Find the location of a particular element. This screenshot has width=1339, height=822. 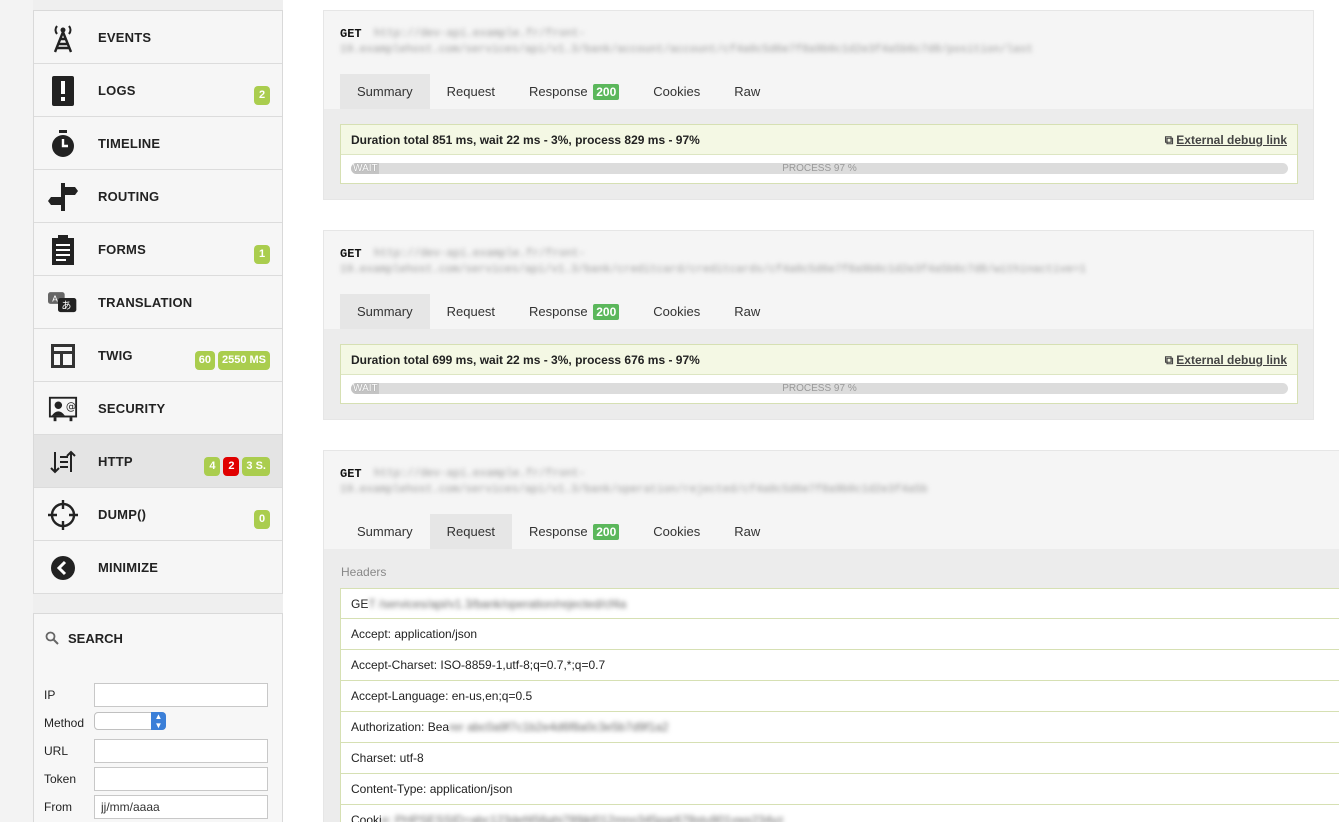

antenna-icon is located at coordinates (63, 38).